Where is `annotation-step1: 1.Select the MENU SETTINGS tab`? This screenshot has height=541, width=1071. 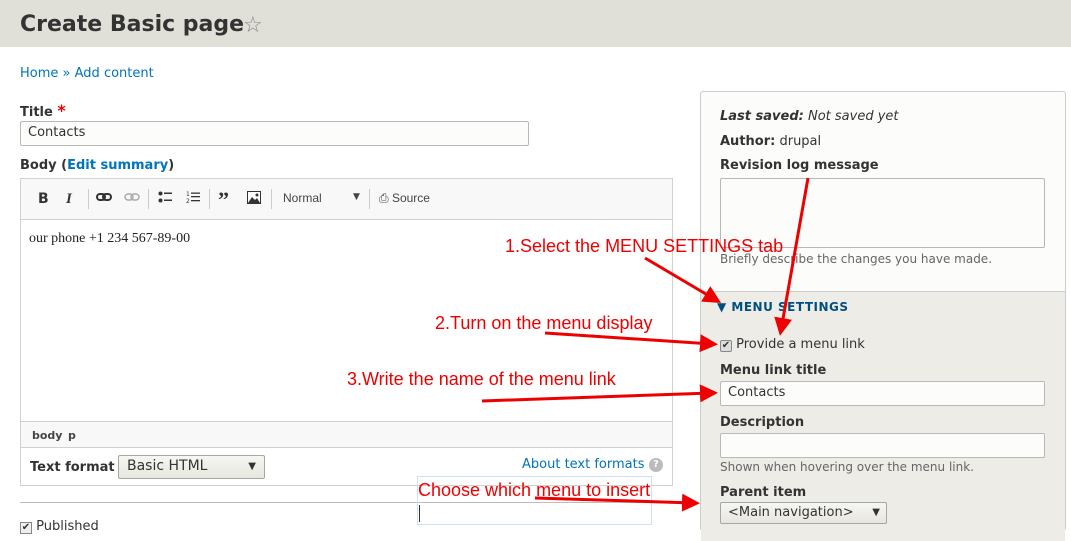 annotation-step1: 1.Select the MENU SETTINGS tab is located at coordinates (644, 246).